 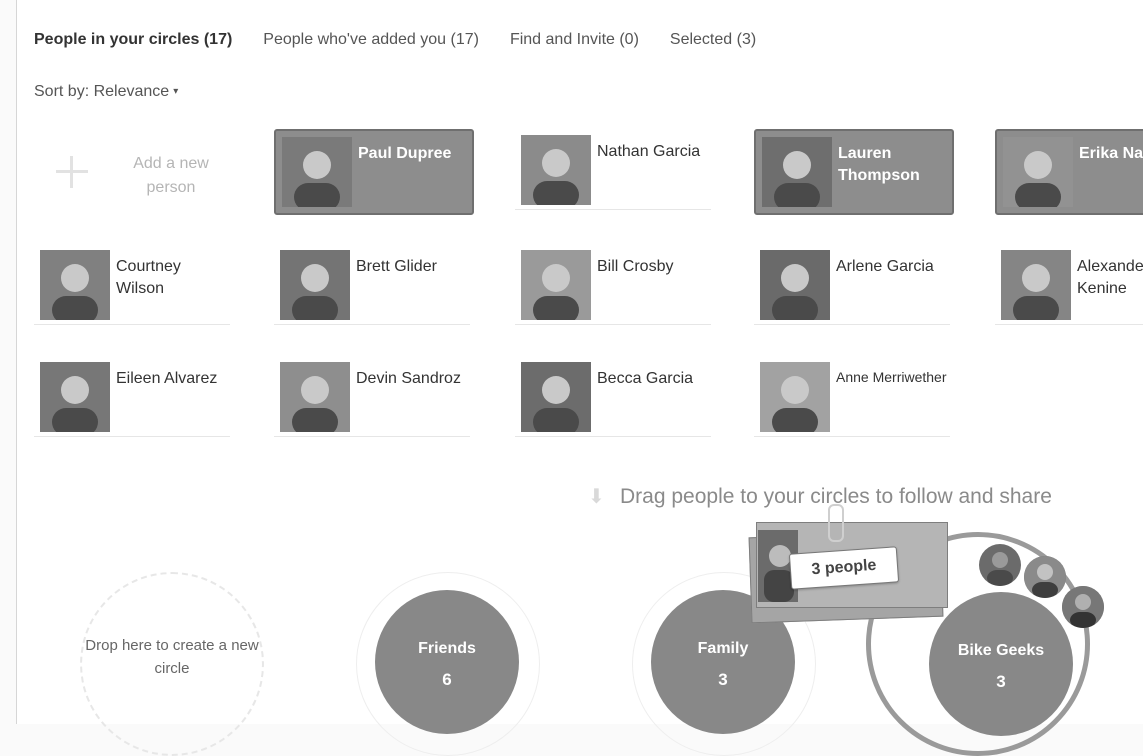 What do you see at coordinates (635, 266) in the screenshot?
I see `person-name: Bill Crosby` at bounding box center [635, 266].